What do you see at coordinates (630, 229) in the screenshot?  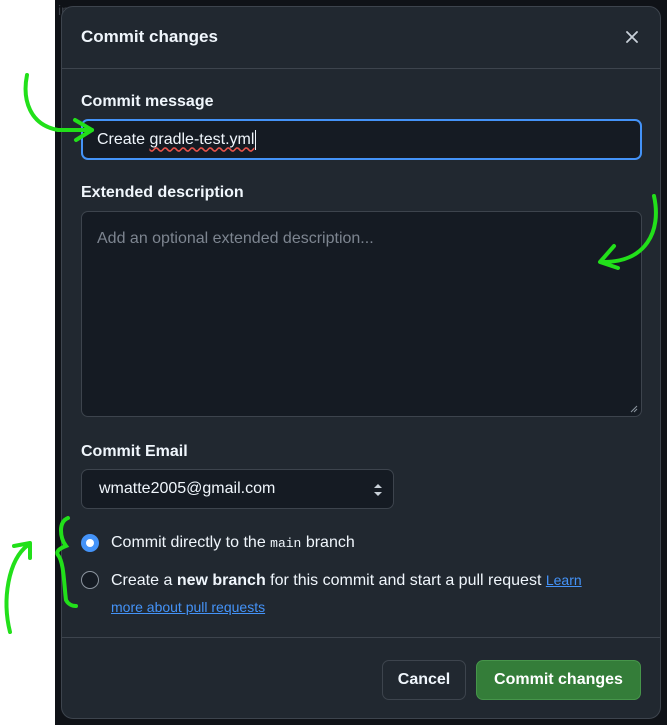 I see `annotation-arrow-description` at bounding box center [630, 229].